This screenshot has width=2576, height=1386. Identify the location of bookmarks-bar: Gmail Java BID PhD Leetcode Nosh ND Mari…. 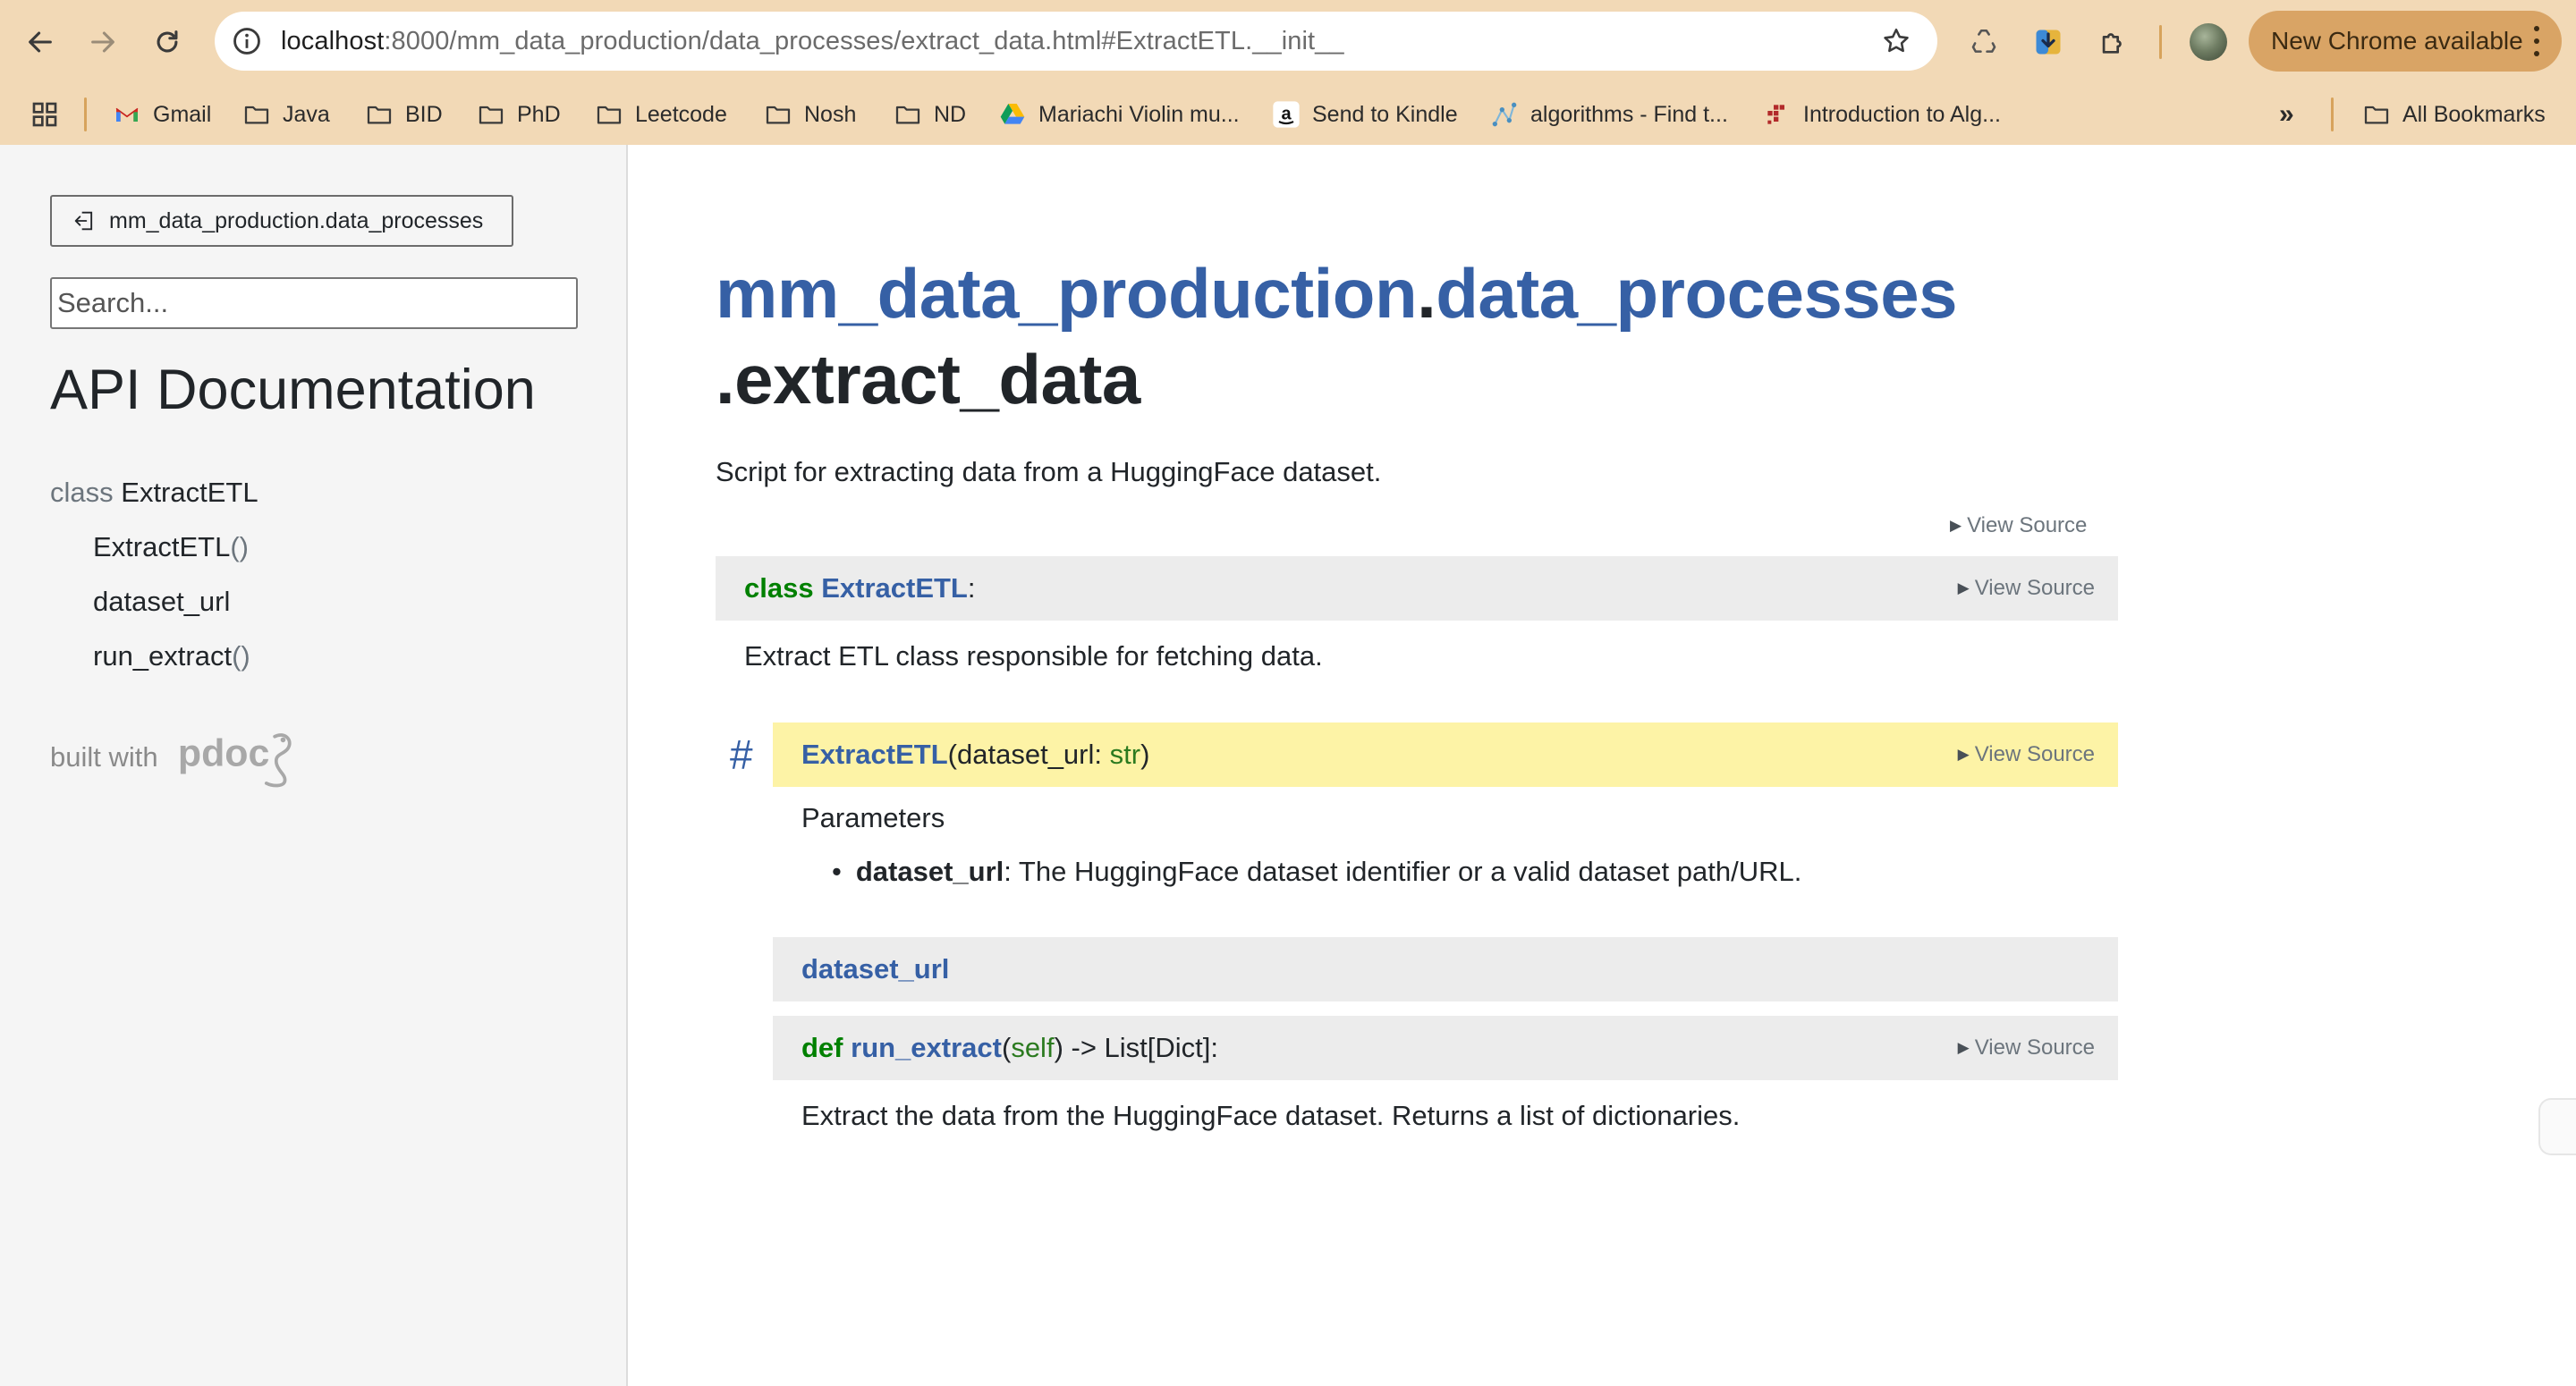
(1288, 115).